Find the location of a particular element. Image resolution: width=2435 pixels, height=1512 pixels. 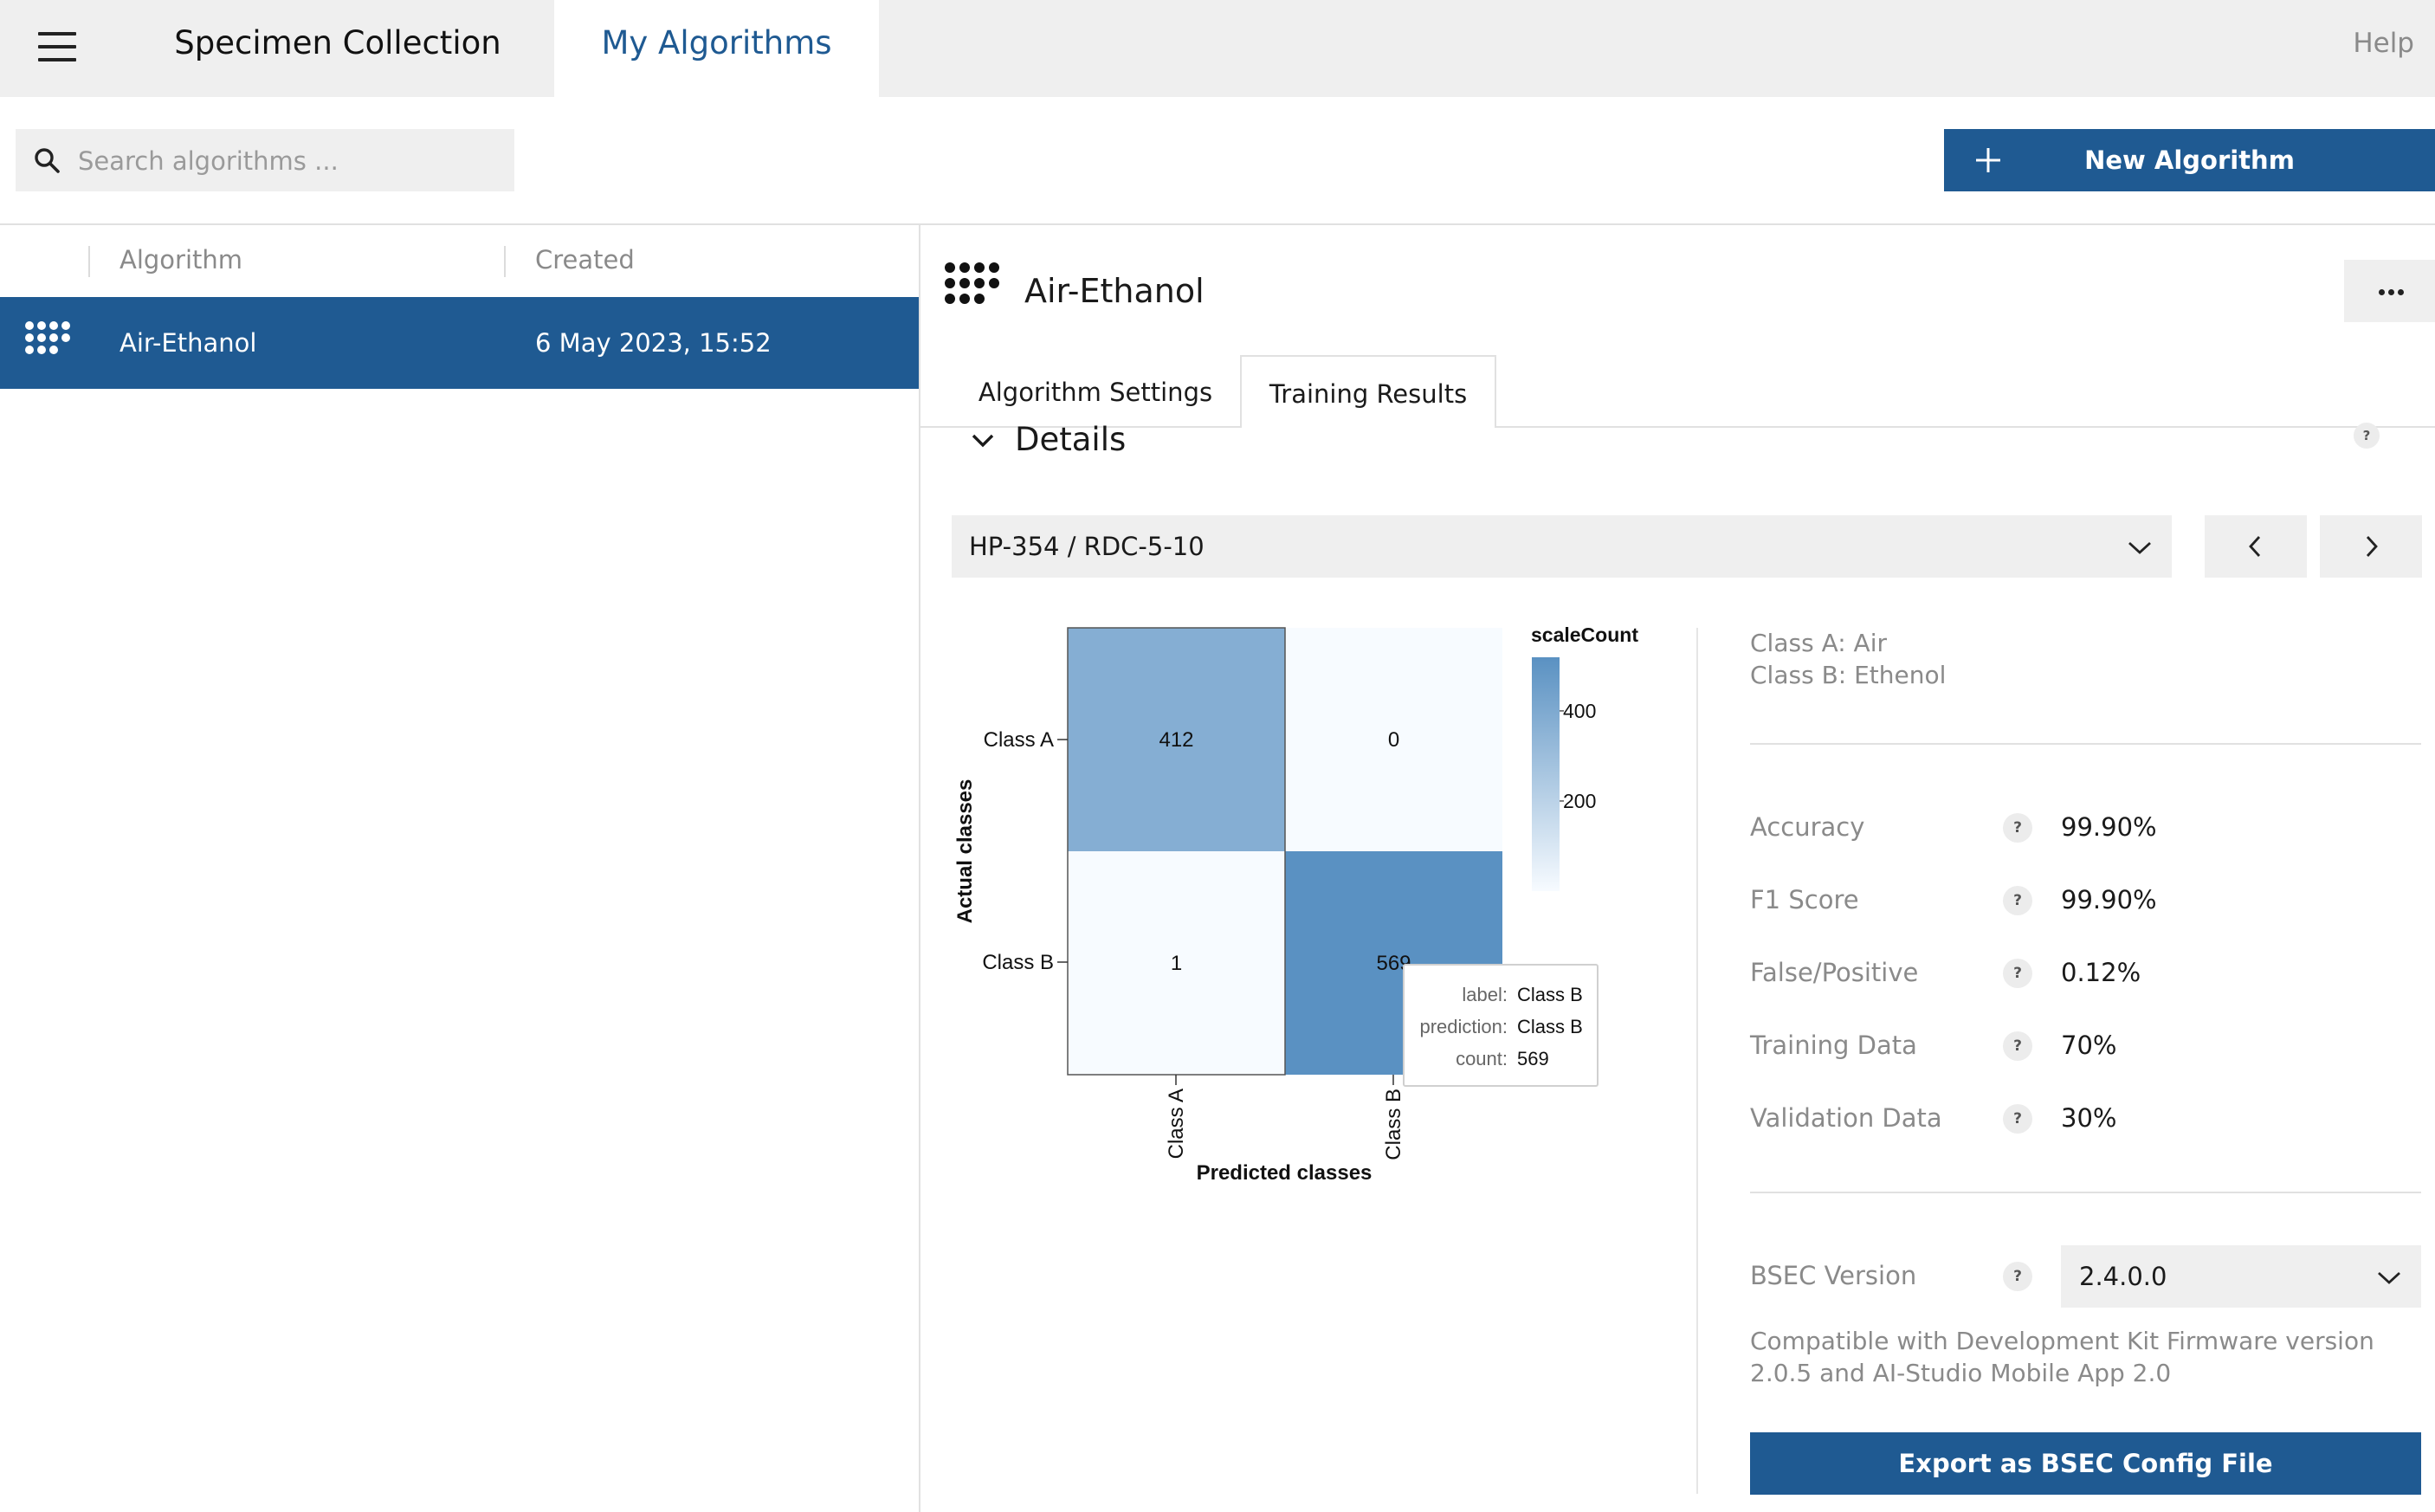

bsec-version-value: 2.4.0.0 is located at coordinates (2123, 1276).